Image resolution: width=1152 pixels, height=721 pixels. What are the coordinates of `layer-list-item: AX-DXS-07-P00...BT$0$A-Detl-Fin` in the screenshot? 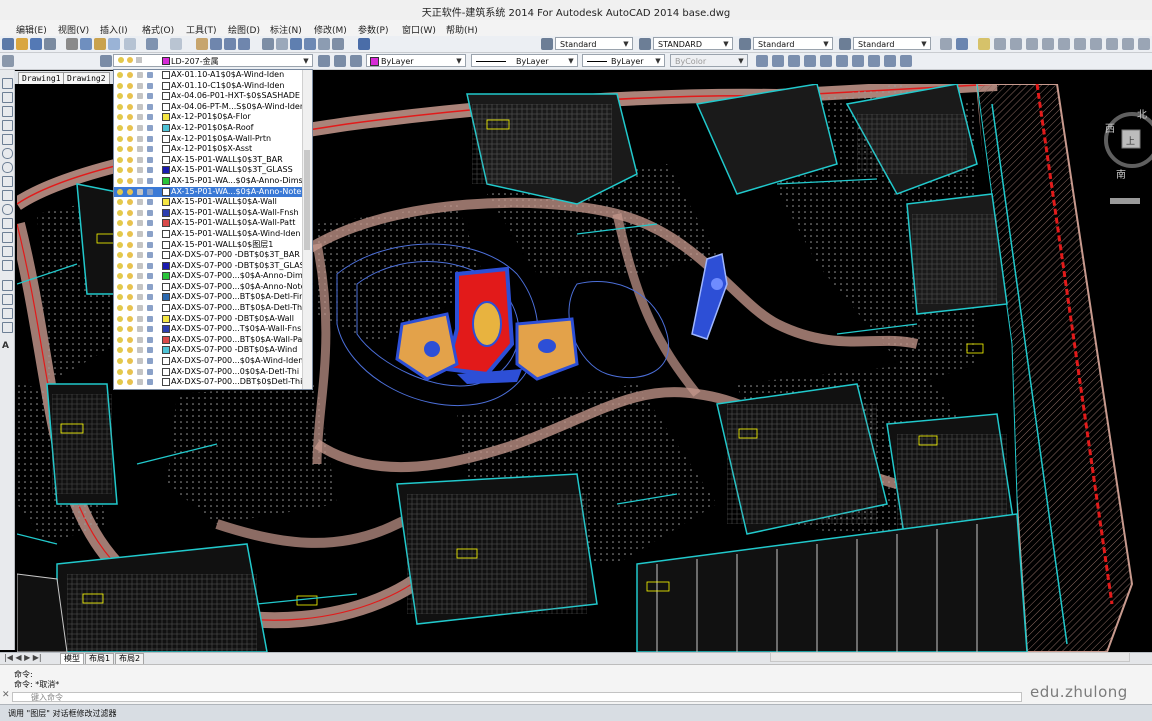 It's located at (213, 297).